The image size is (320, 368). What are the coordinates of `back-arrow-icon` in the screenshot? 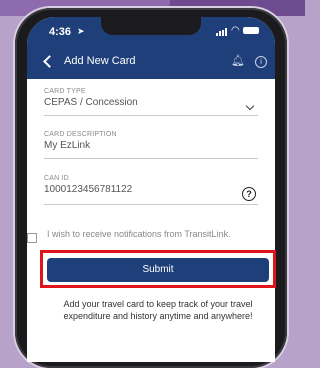 It's located at (48, 62).